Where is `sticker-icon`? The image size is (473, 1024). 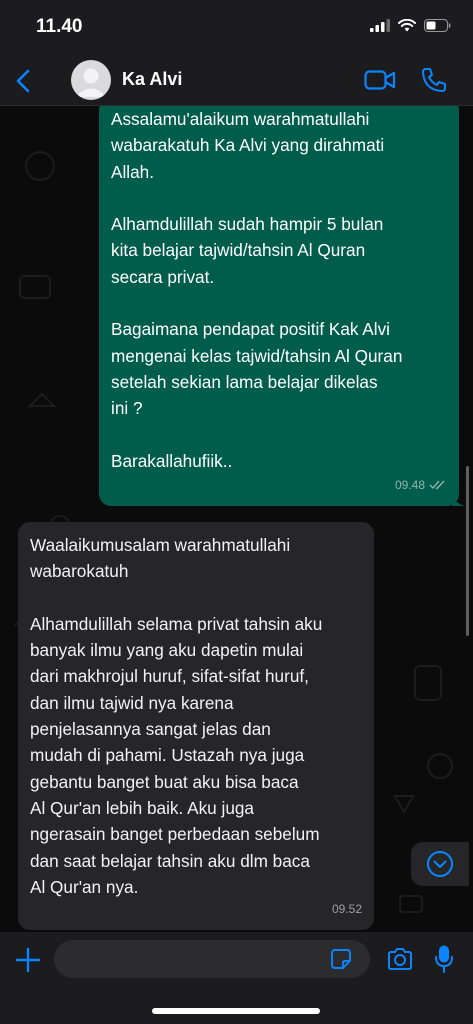
sticker-icon is located at coordinates (341, 959).